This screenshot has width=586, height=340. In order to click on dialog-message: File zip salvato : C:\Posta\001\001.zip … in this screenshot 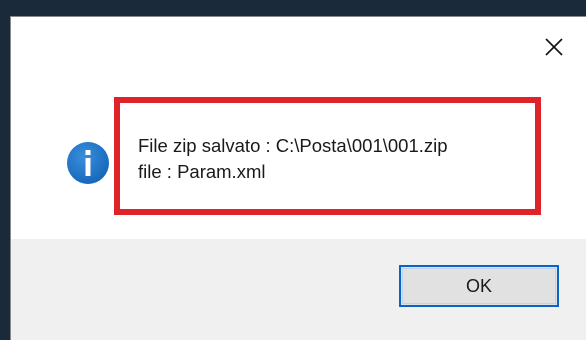, I will do `click(293, 159)`.